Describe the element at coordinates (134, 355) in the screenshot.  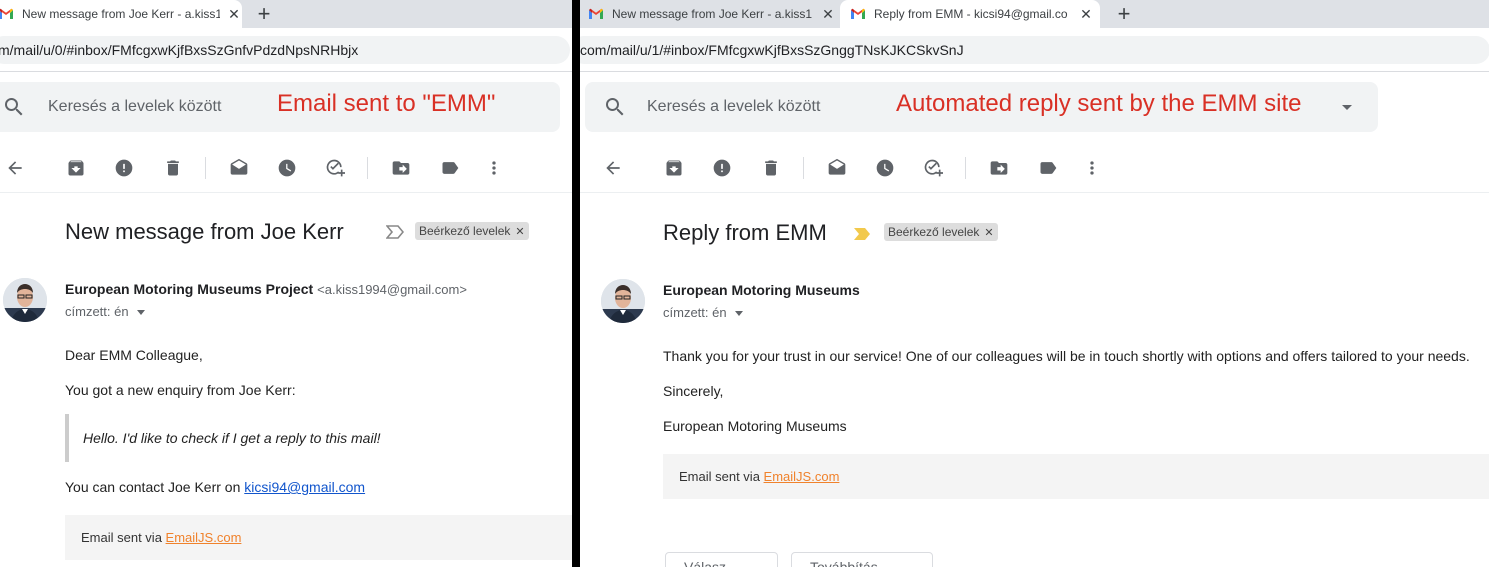
I see `greeting: Dear EMM Colleague,` at that location.